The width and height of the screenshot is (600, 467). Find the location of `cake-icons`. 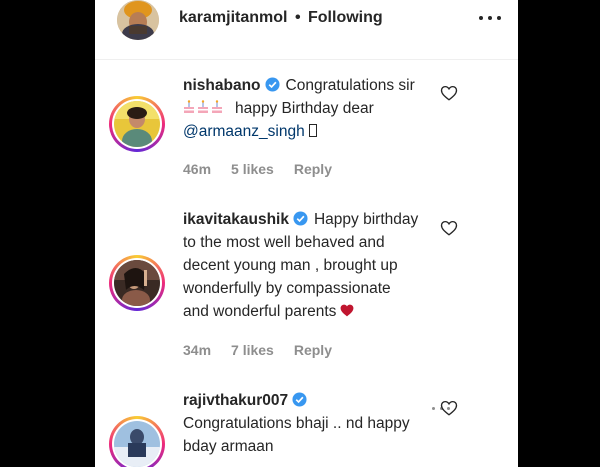

cake-icons is located at coordinates (209, 108).